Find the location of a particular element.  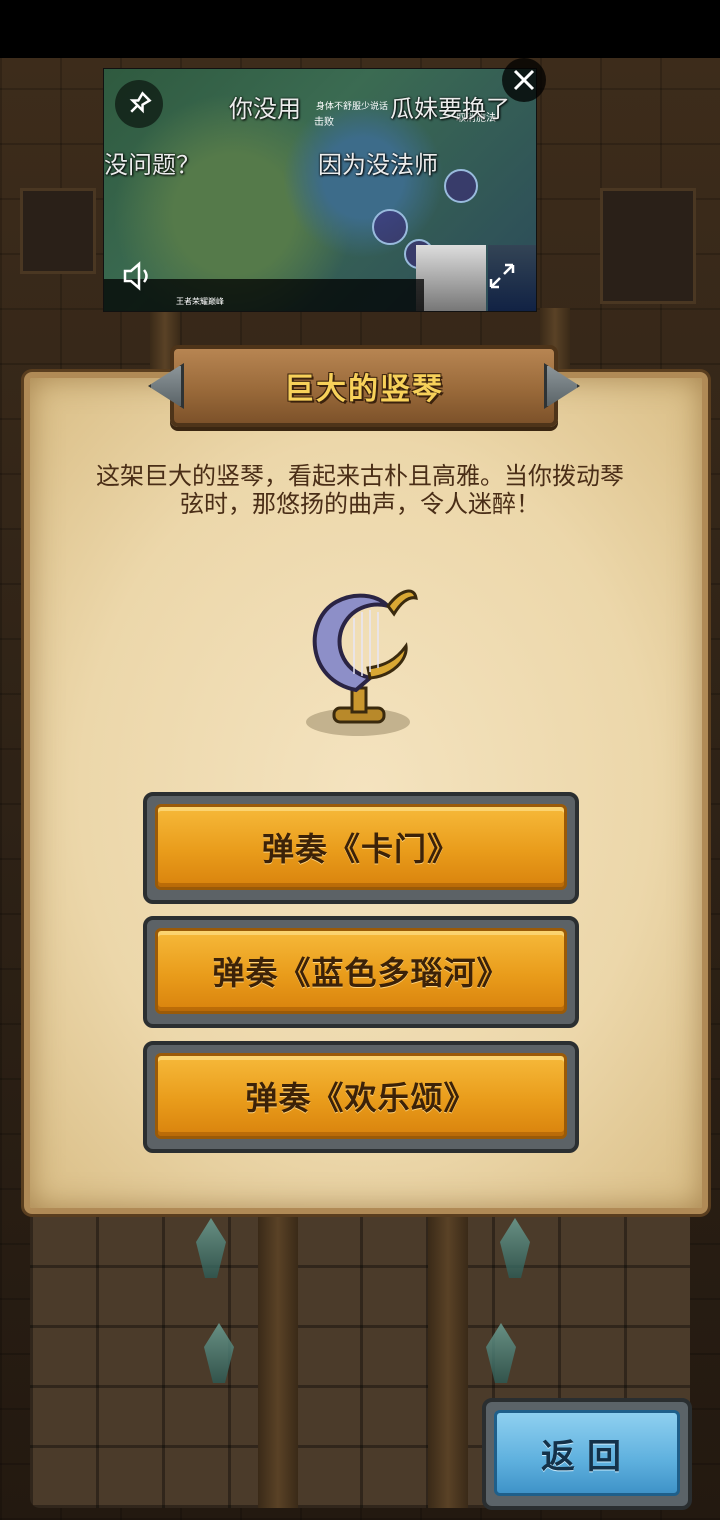

danmaku-comment: 瓜妹要换了 is located at coordinates (450, 109).